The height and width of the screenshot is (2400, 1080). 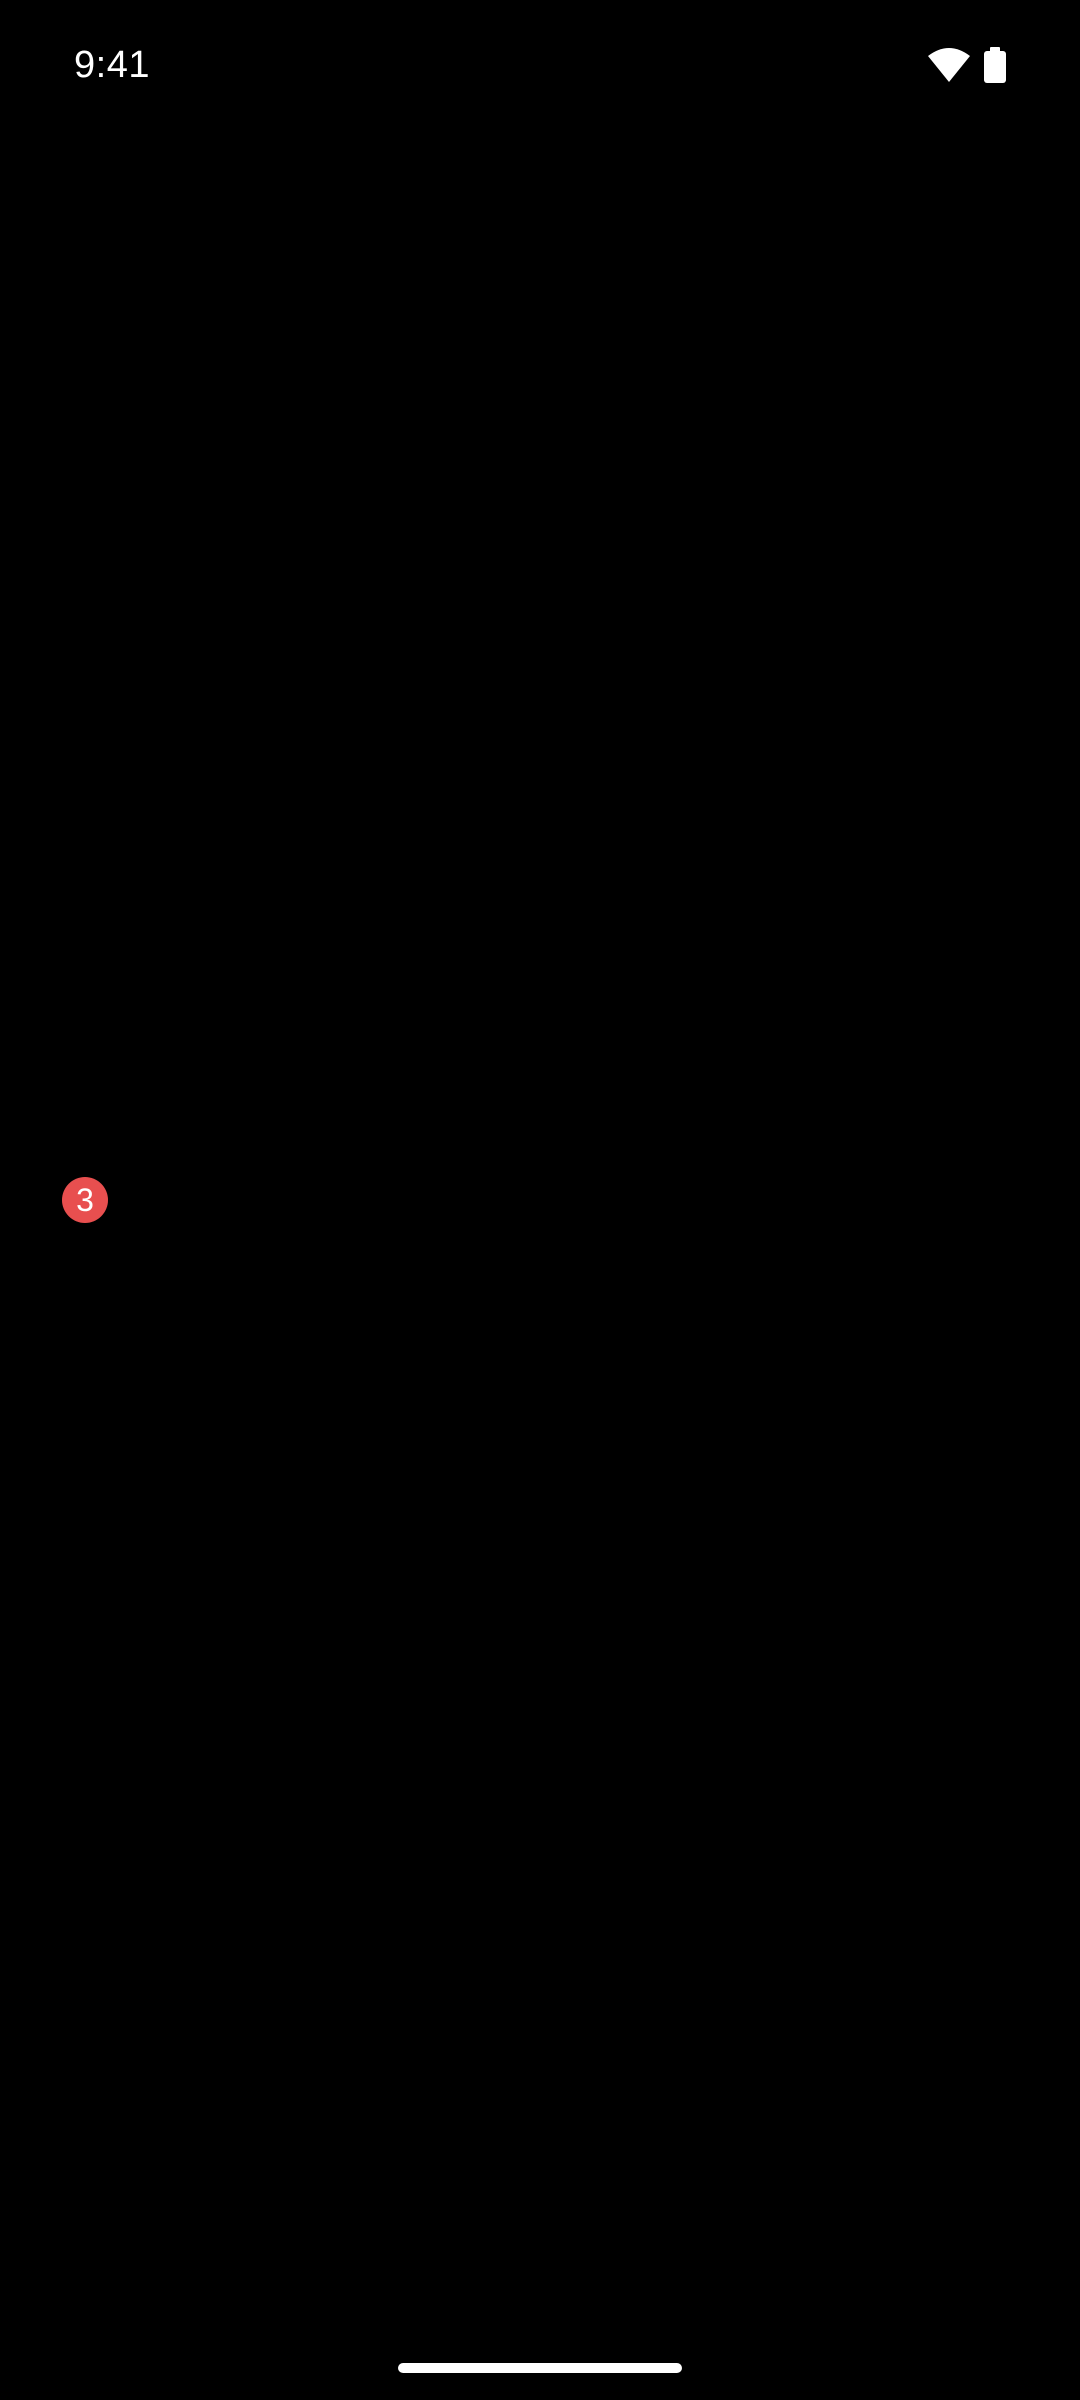 What do you see at coordinates (540, 2368) in the screenshot?
I see `gesture-navigation-bar` at bounding box center [540, 2368].